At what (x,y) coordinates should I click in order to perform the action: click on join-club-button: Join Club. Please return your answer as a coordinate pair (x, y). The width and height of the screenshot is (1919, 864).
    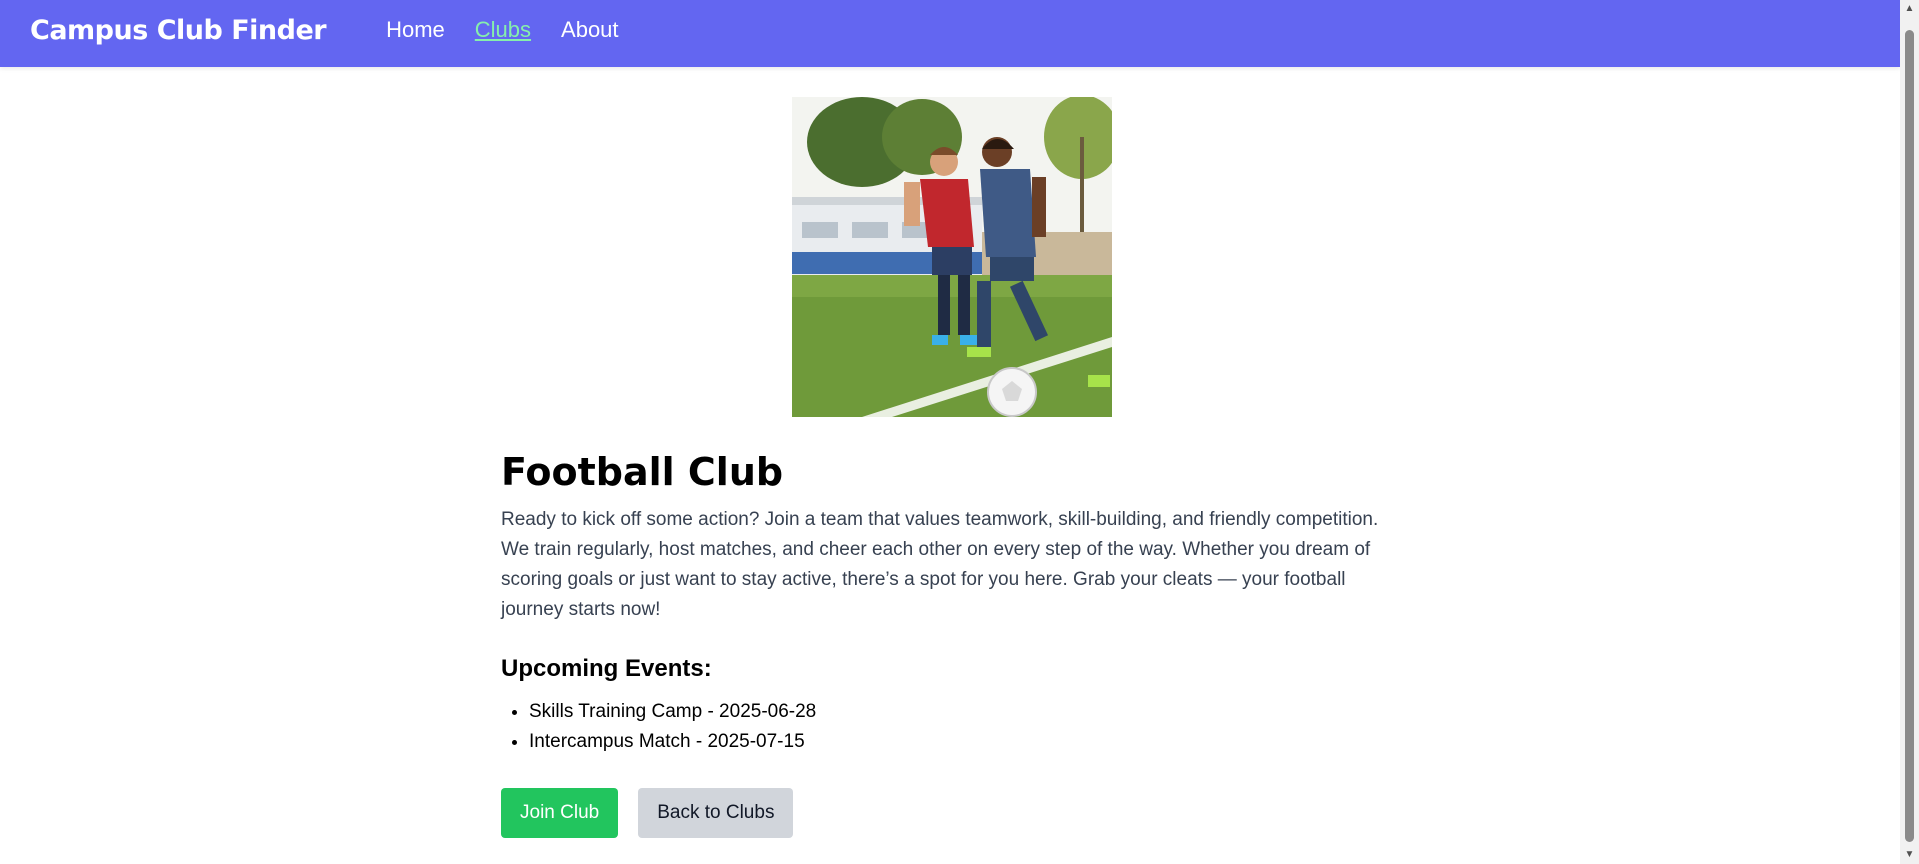
    Looking at the image, I should click on (560, 813).